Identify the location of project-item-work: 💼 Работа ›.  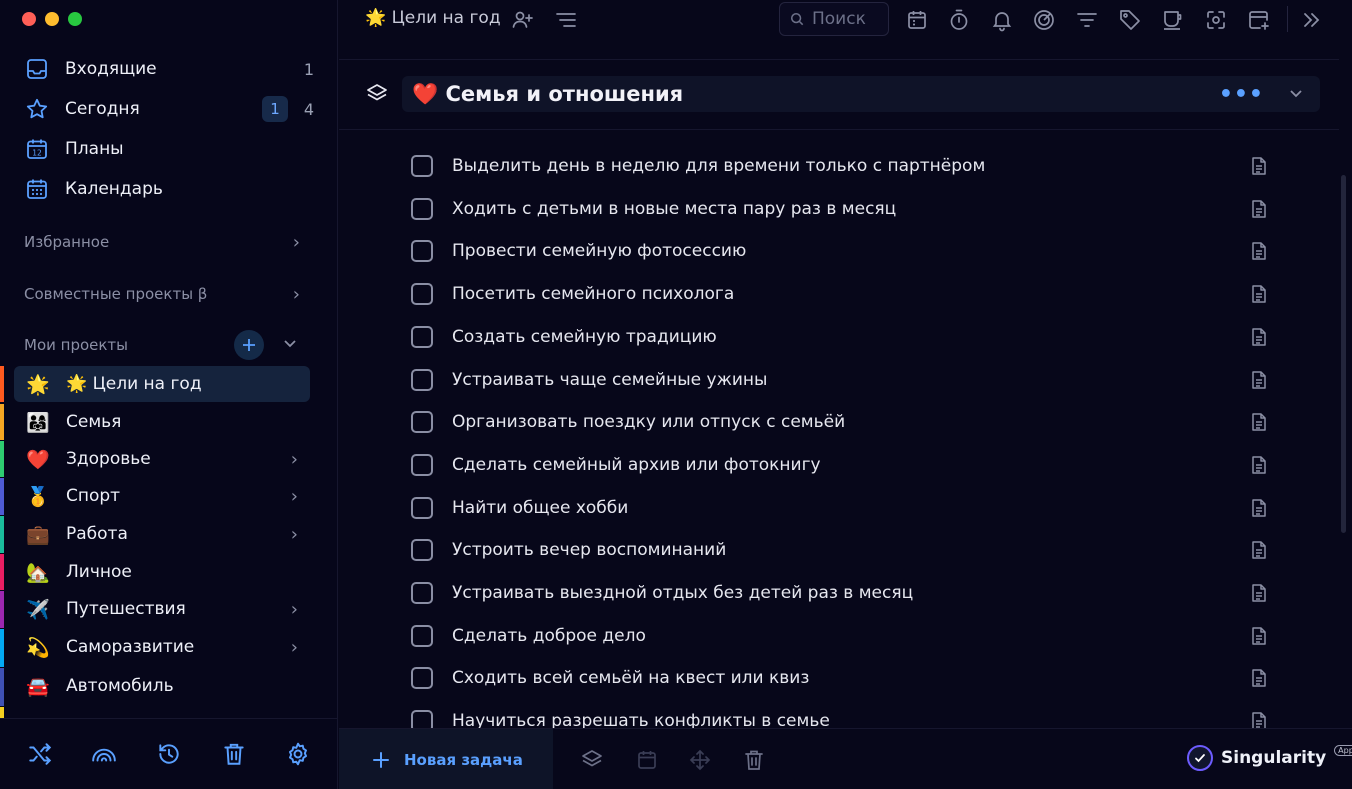
(162, 534).